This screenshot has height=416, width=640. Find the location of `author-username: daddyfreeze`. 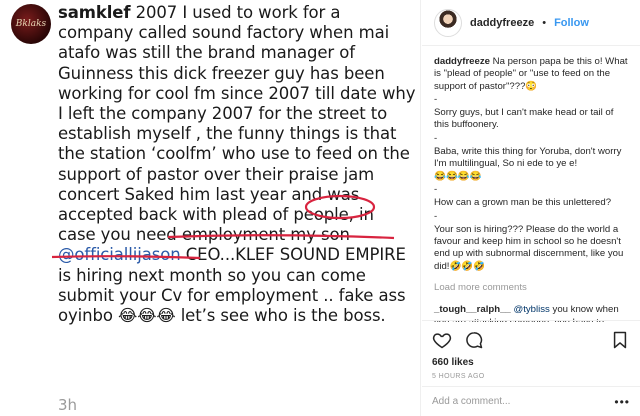

author-username: daddyfreeze is located at coordinates (502, 23).